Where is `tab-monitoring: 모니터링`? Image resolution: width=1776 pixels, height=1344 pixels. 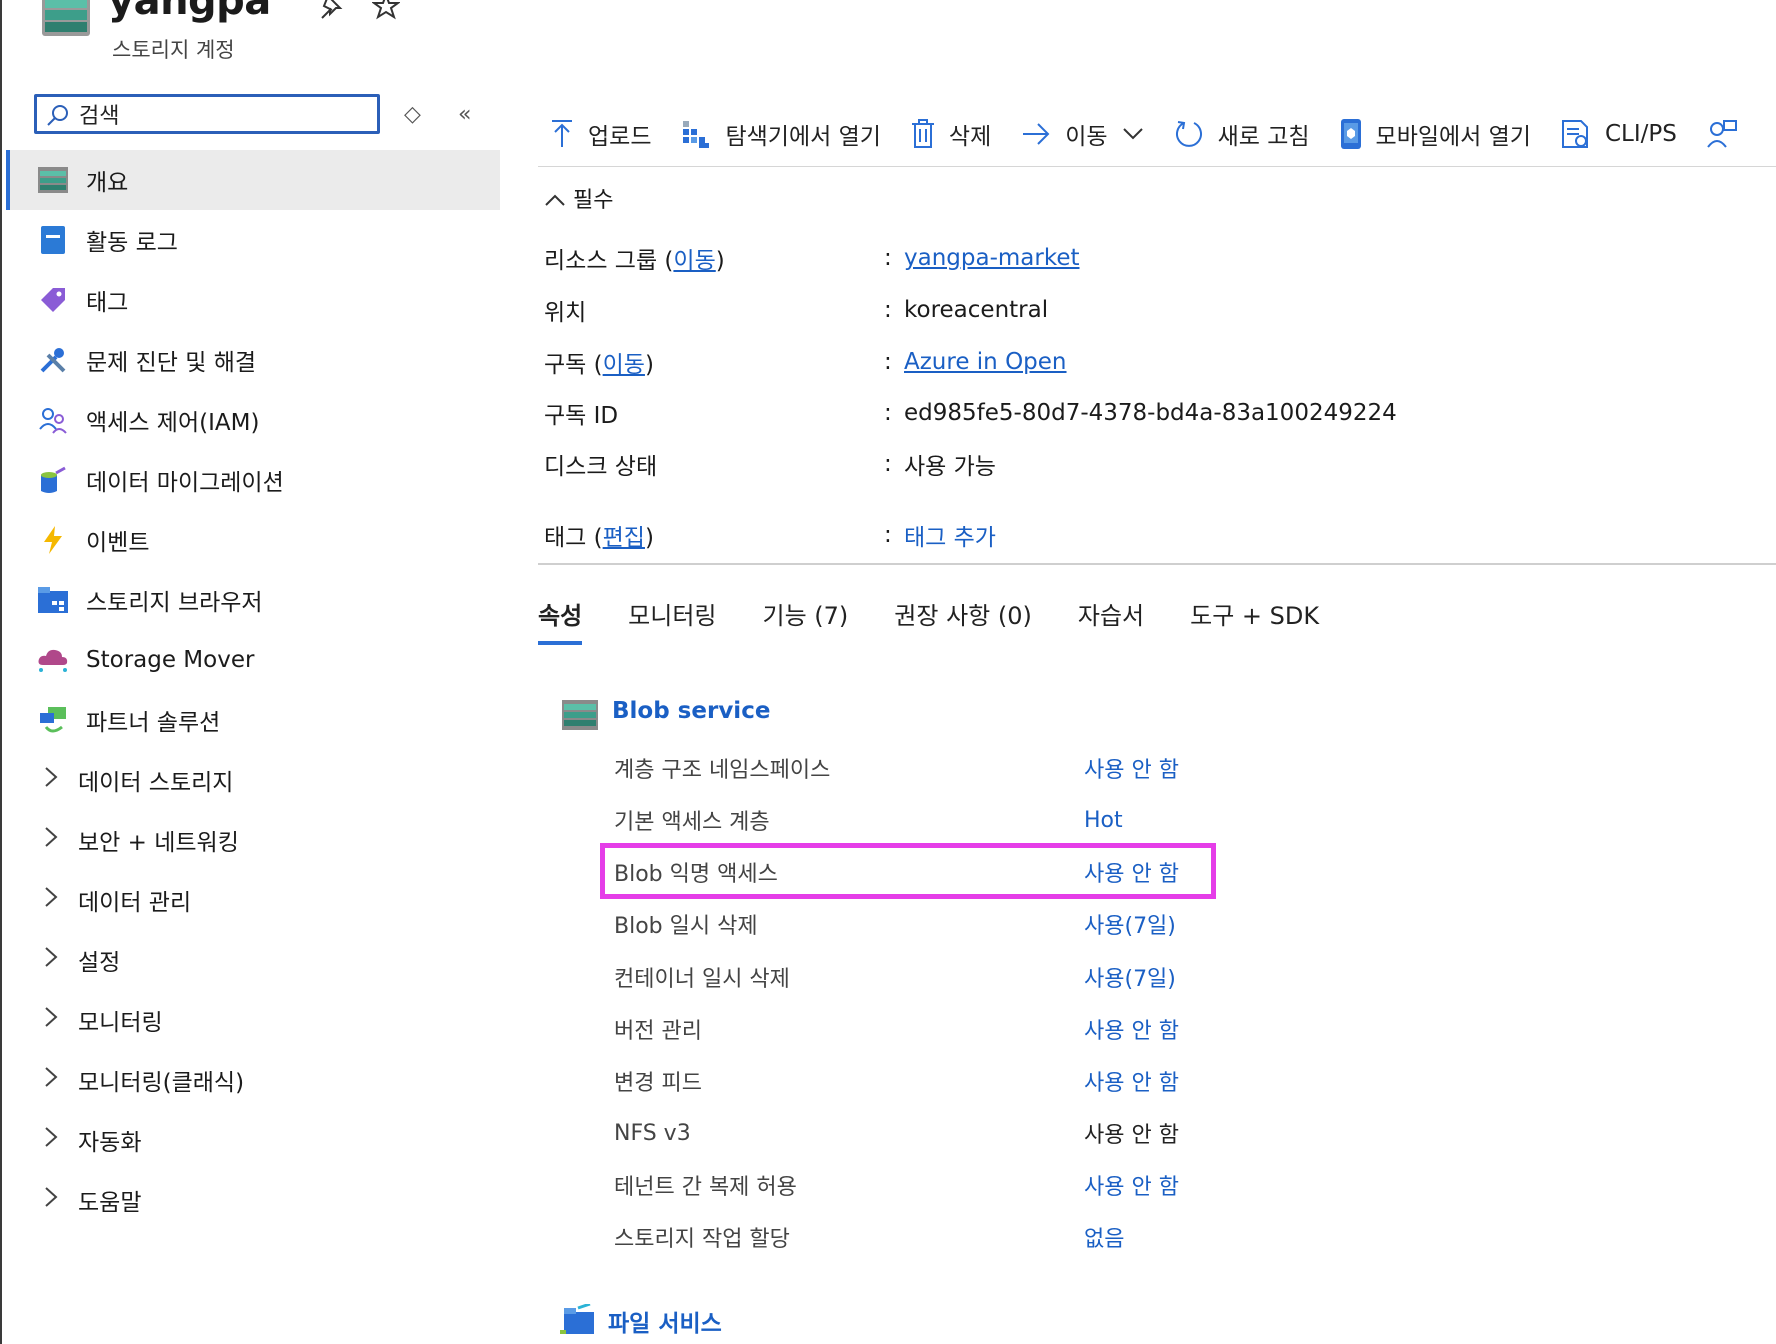
tab-monitoring: 모니터링 is located at coordinates (672, 618).